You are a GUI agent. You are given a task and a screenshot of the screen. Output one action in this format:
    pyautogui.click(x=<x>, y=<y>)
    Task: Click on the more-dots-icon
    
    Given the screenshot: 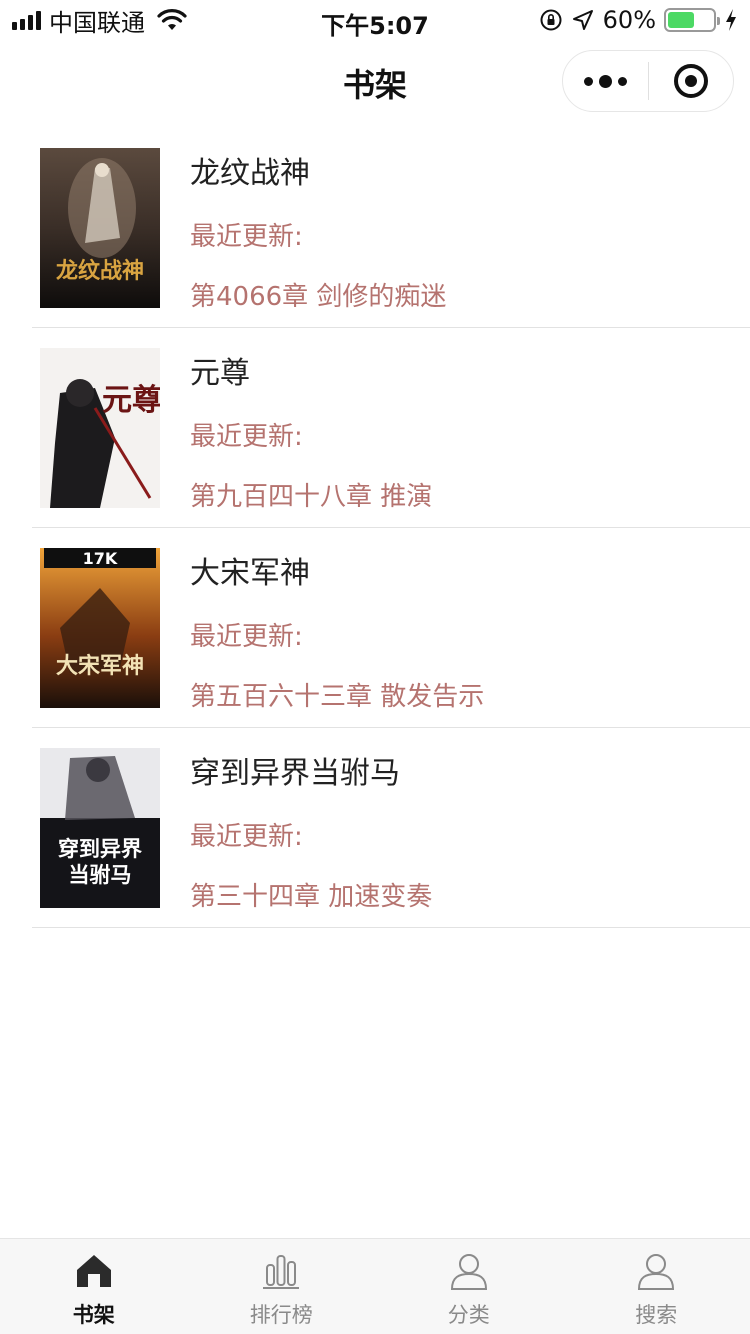 What is the action you would take?
    pyautogui.click(x=605, y=81)
    